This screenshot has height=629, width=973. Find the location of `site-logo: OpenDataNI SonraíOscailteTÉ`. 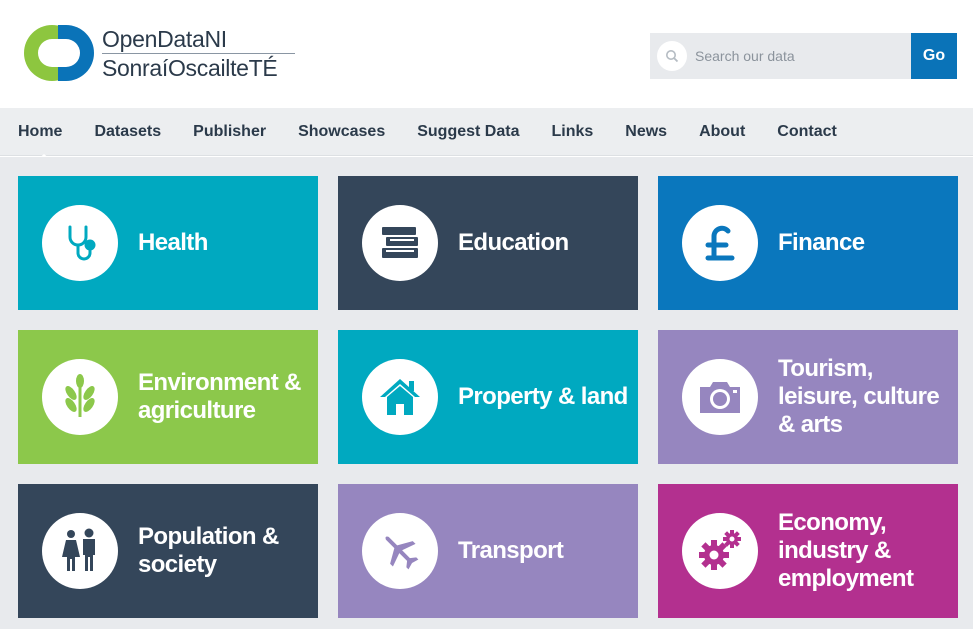

site-logo: OpenDataNI SonraíOscailteTÉ is located at coordinates (159, 53).